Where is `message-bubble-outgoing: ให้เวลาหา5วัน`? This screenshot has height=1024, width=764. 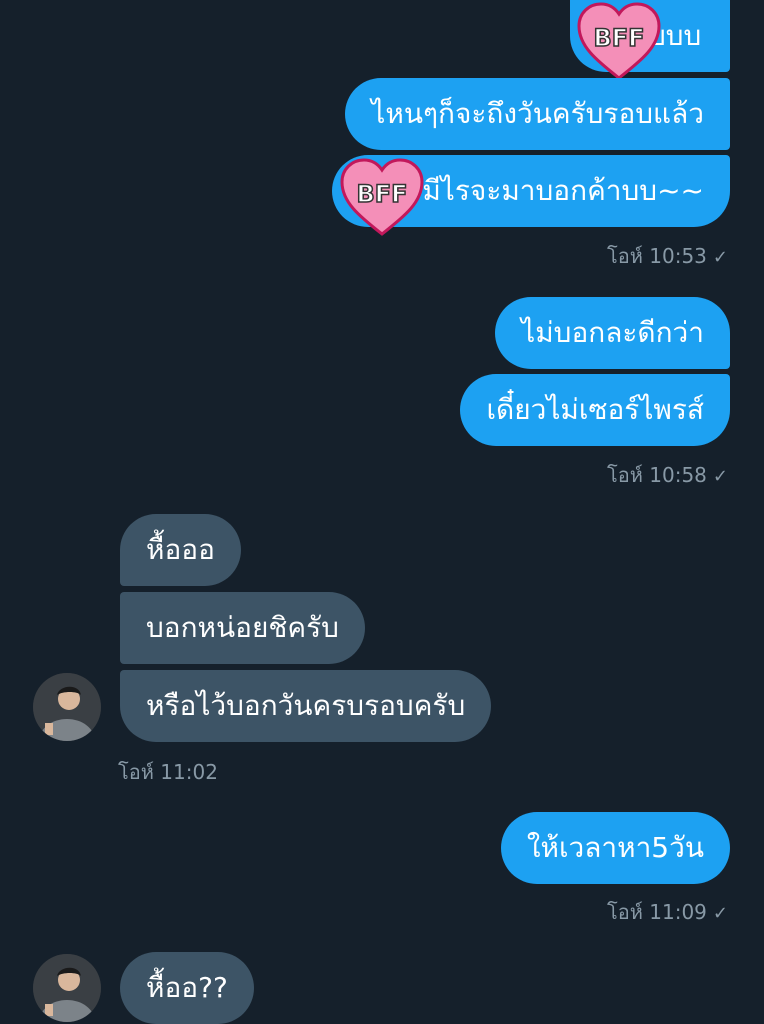 message-bubble-outgoing: ให้เวลาหา5วัน is located at coordinates (615, 848).